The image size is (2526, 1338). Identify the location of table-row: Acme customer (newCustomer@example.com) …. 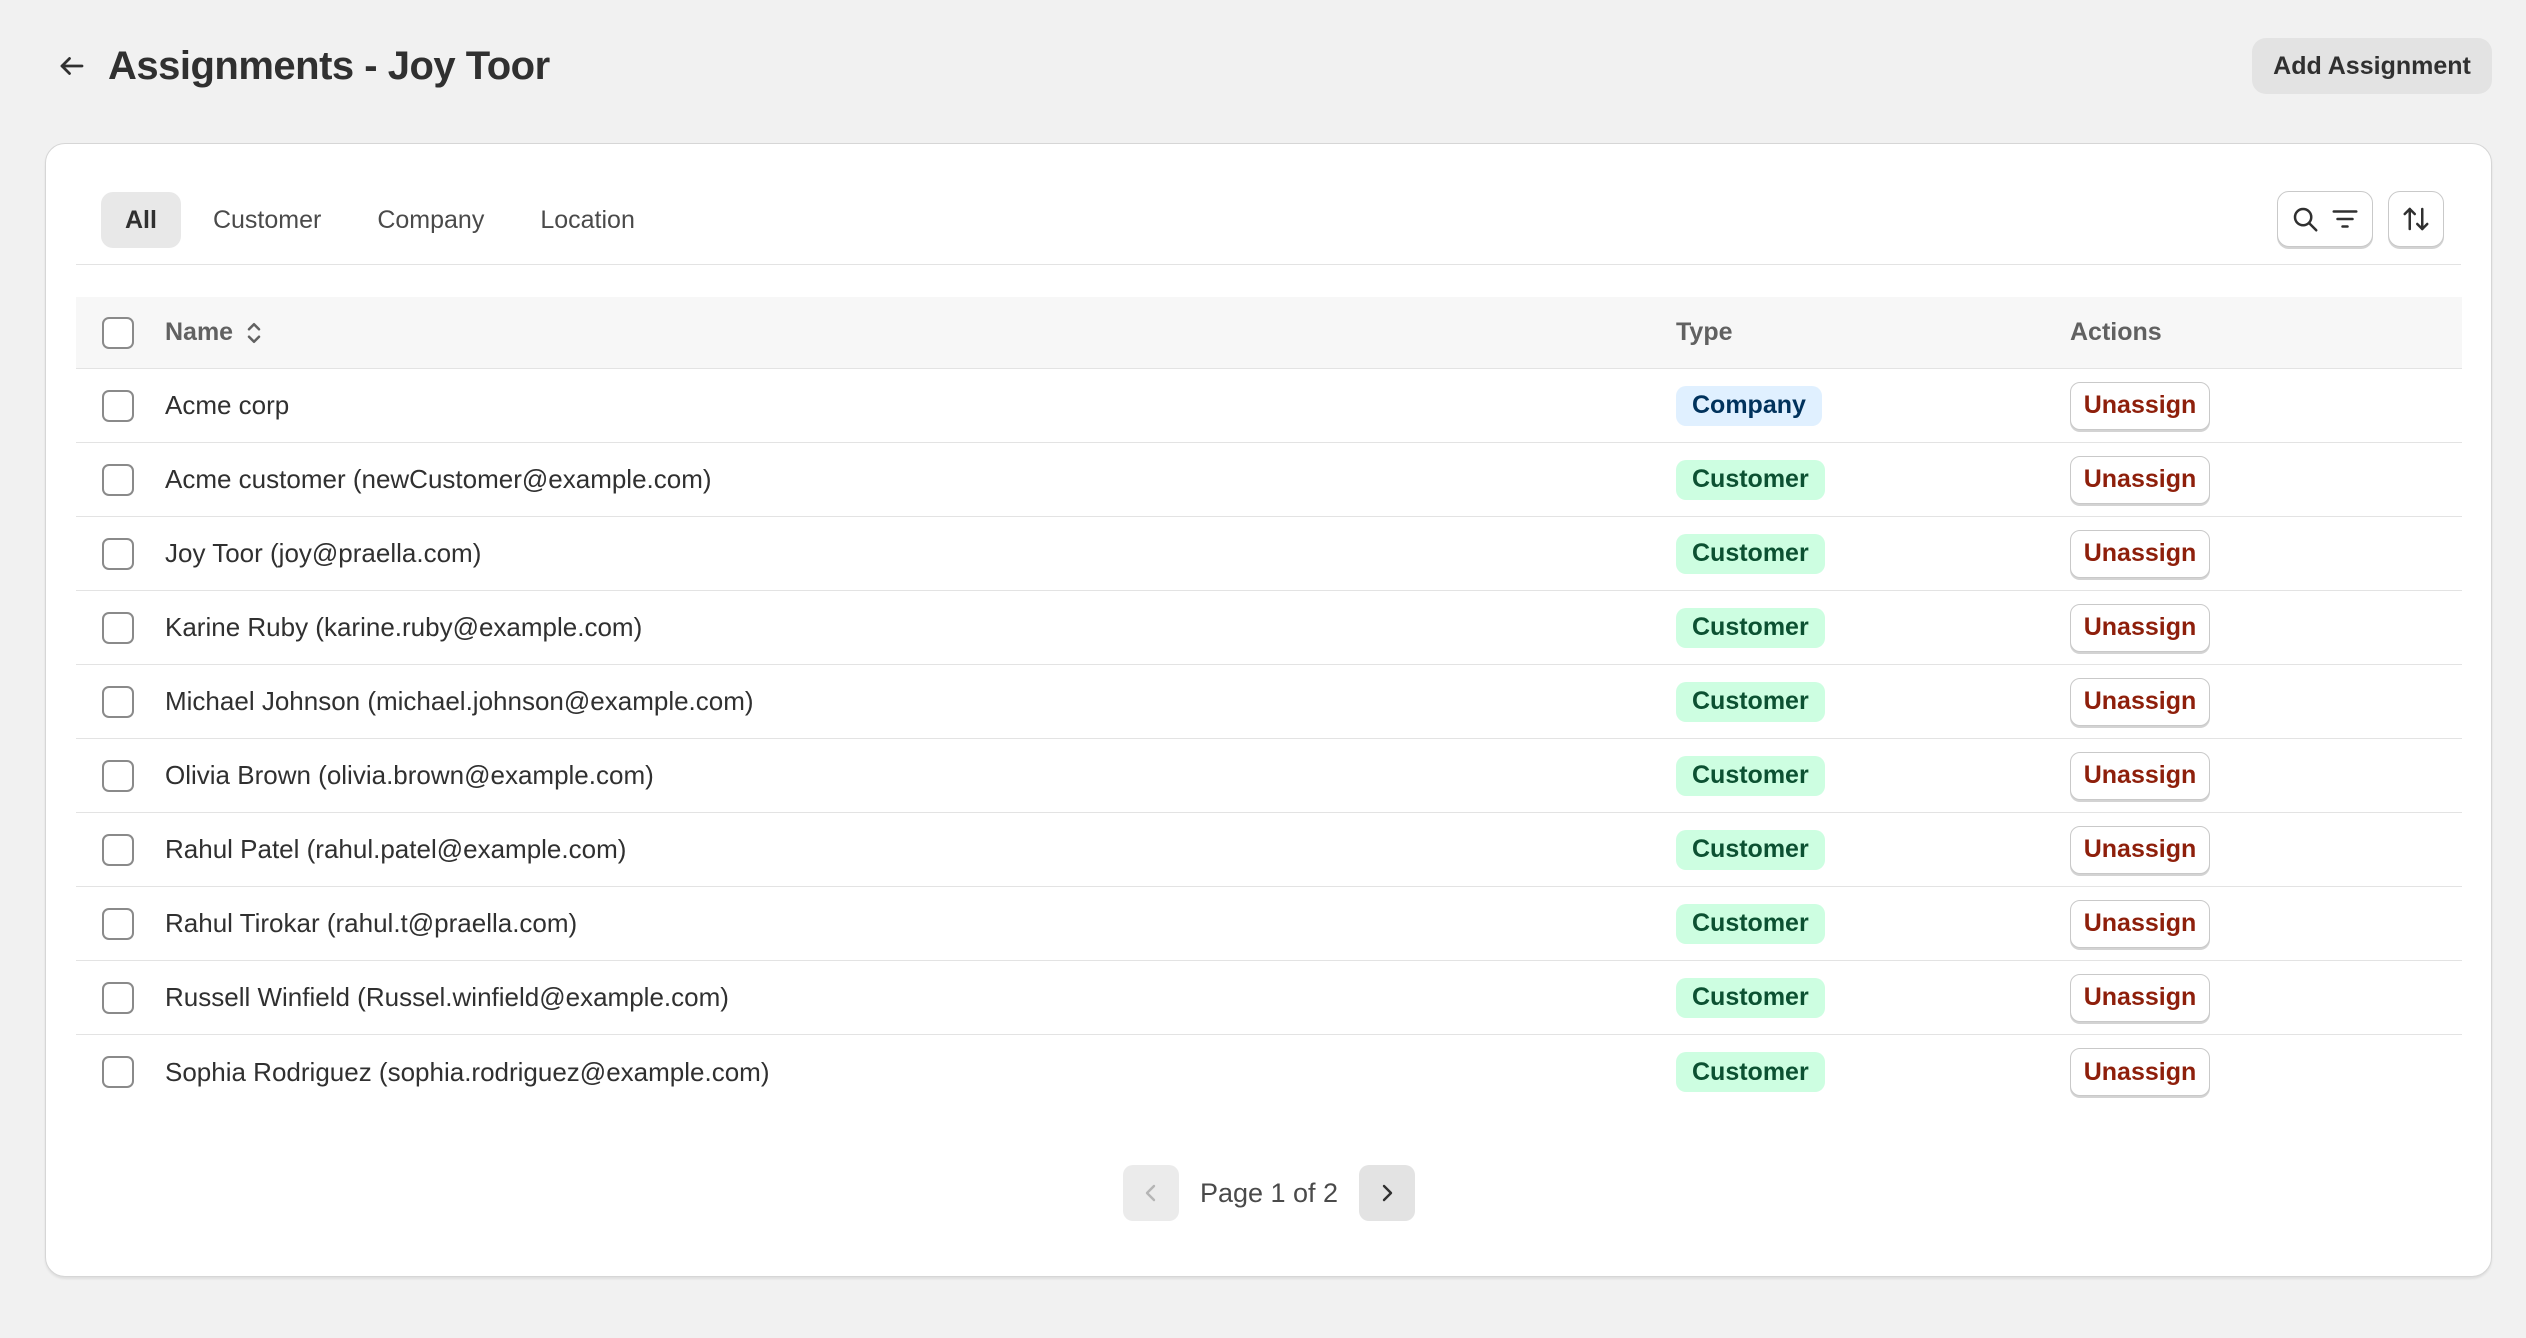
(1269, 480).